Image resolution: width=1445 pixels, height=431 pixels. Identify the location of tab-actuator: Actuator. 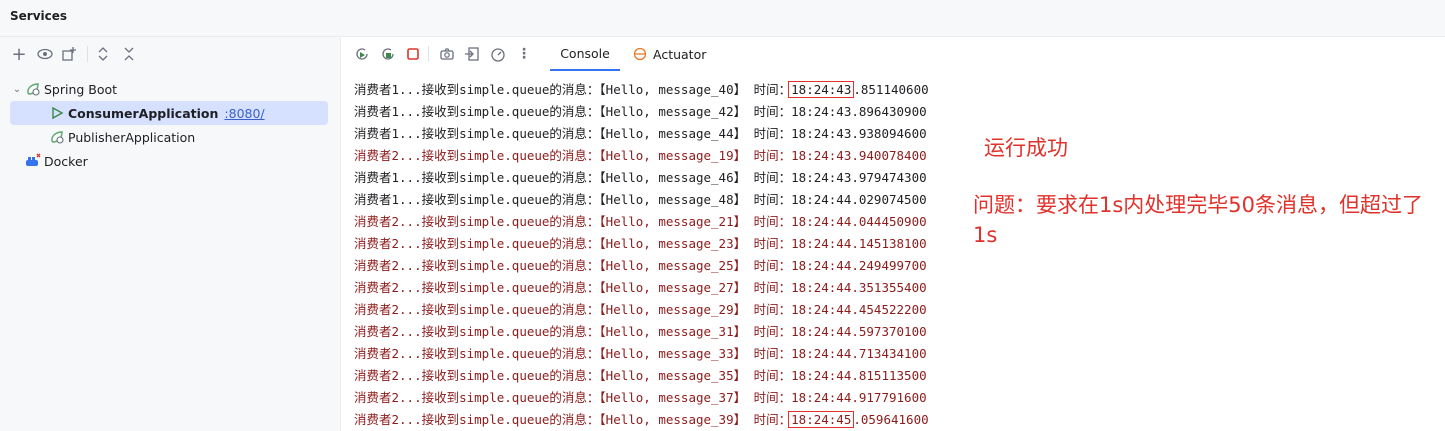
(673, 54).